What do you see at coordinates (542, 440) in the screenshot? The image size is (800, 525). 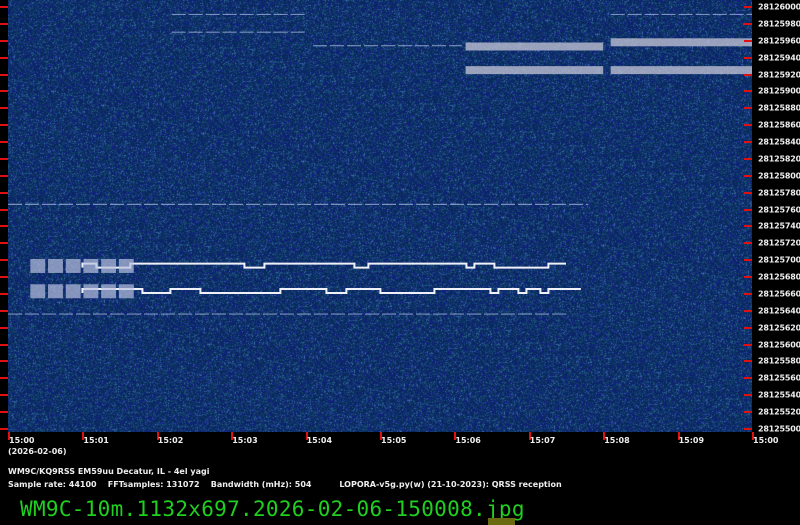 I see `time-tick-label: 15:07` at bounding box center [542, 440].